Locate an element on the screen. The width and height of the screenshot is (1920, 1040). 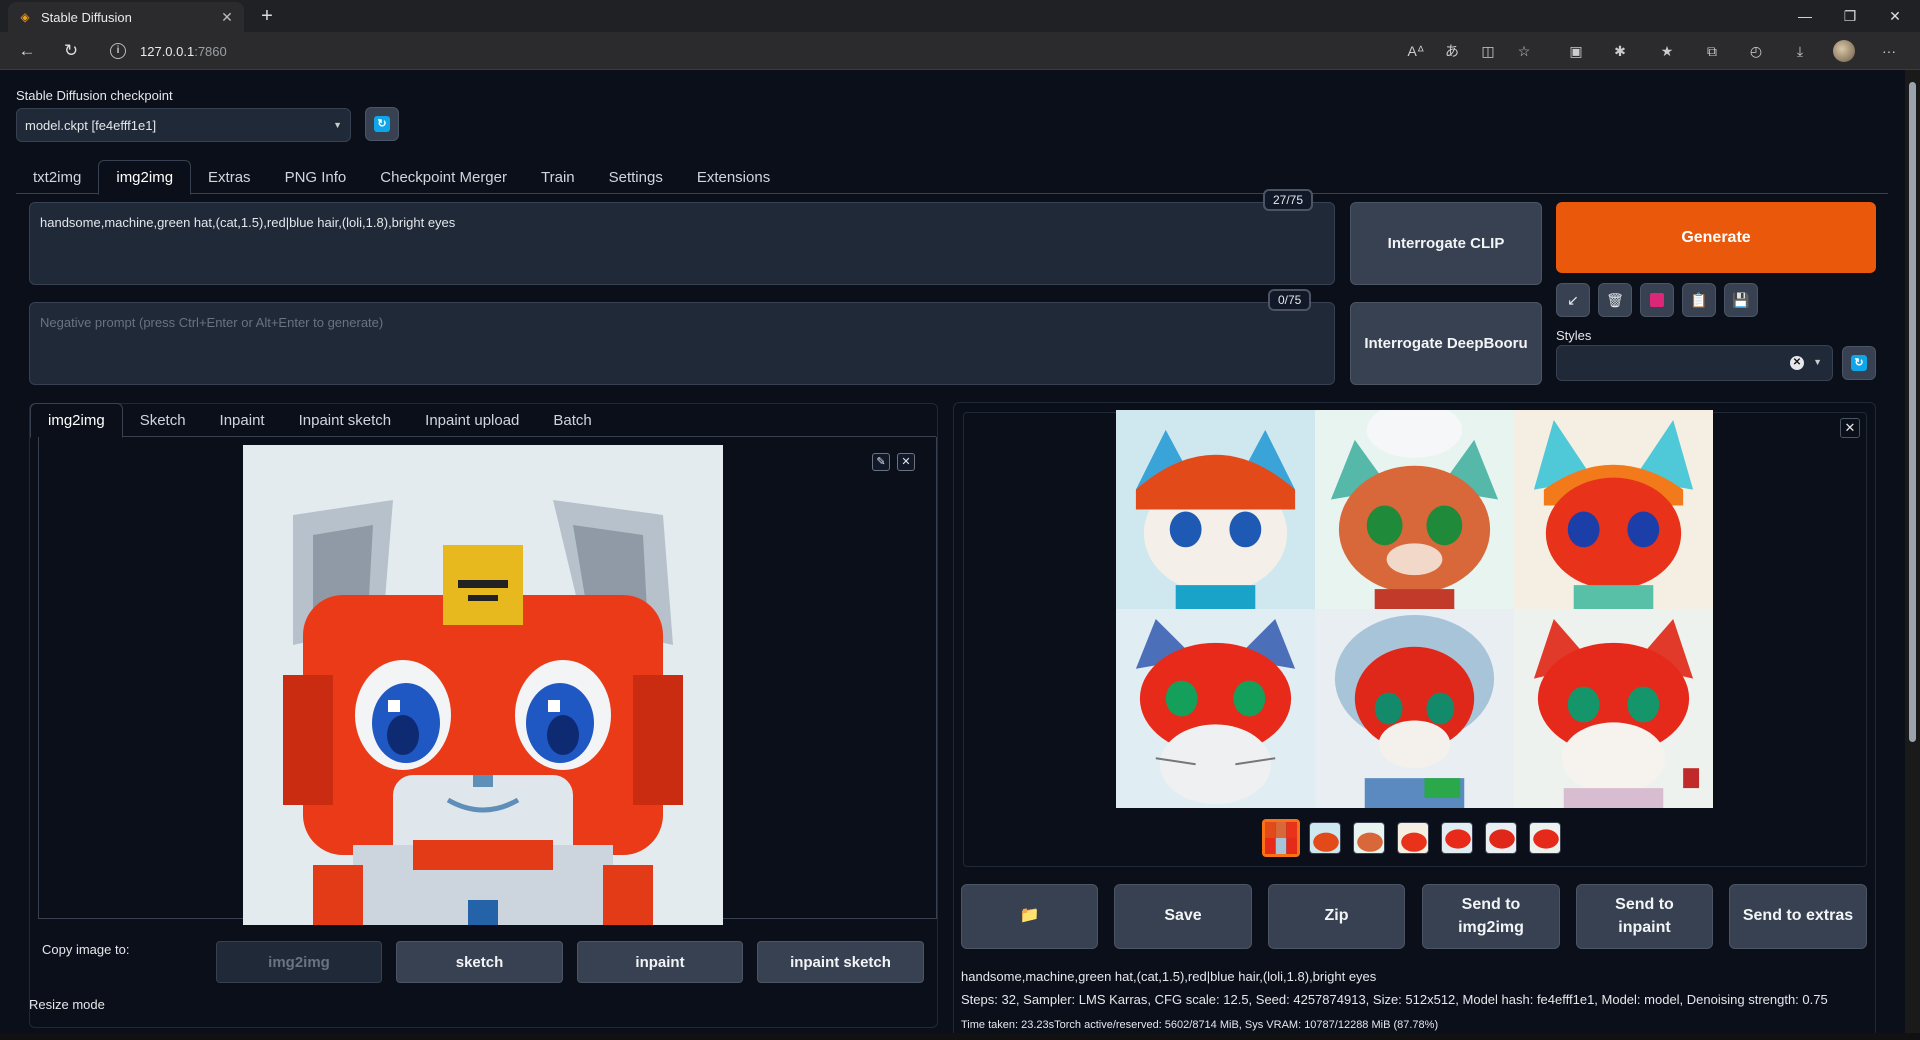
save-button: Save is located at coordinates (1183, 916).